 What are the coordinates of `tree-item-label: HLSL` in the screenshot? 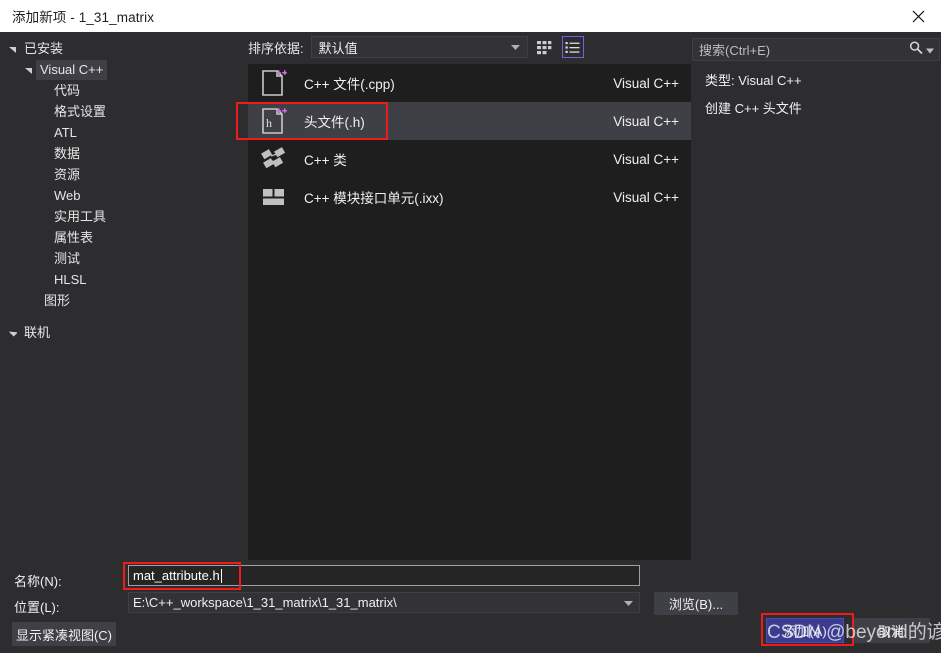 It's located at (70, 279).